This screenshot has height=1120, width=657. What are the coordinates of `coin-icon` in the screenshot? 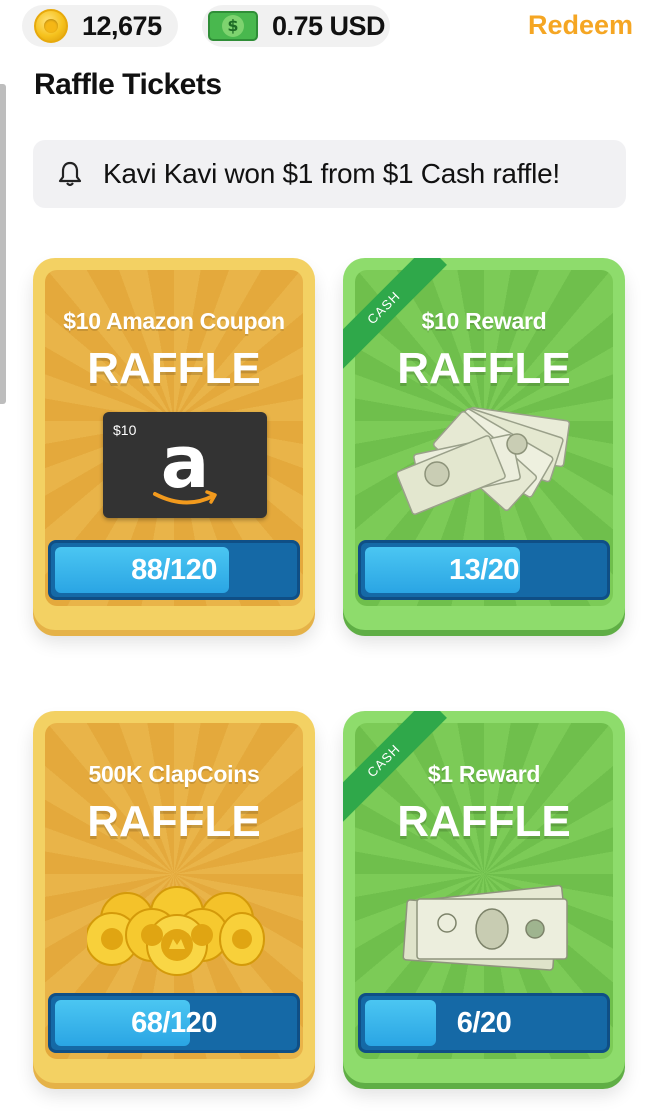 It's located at (51, 26).